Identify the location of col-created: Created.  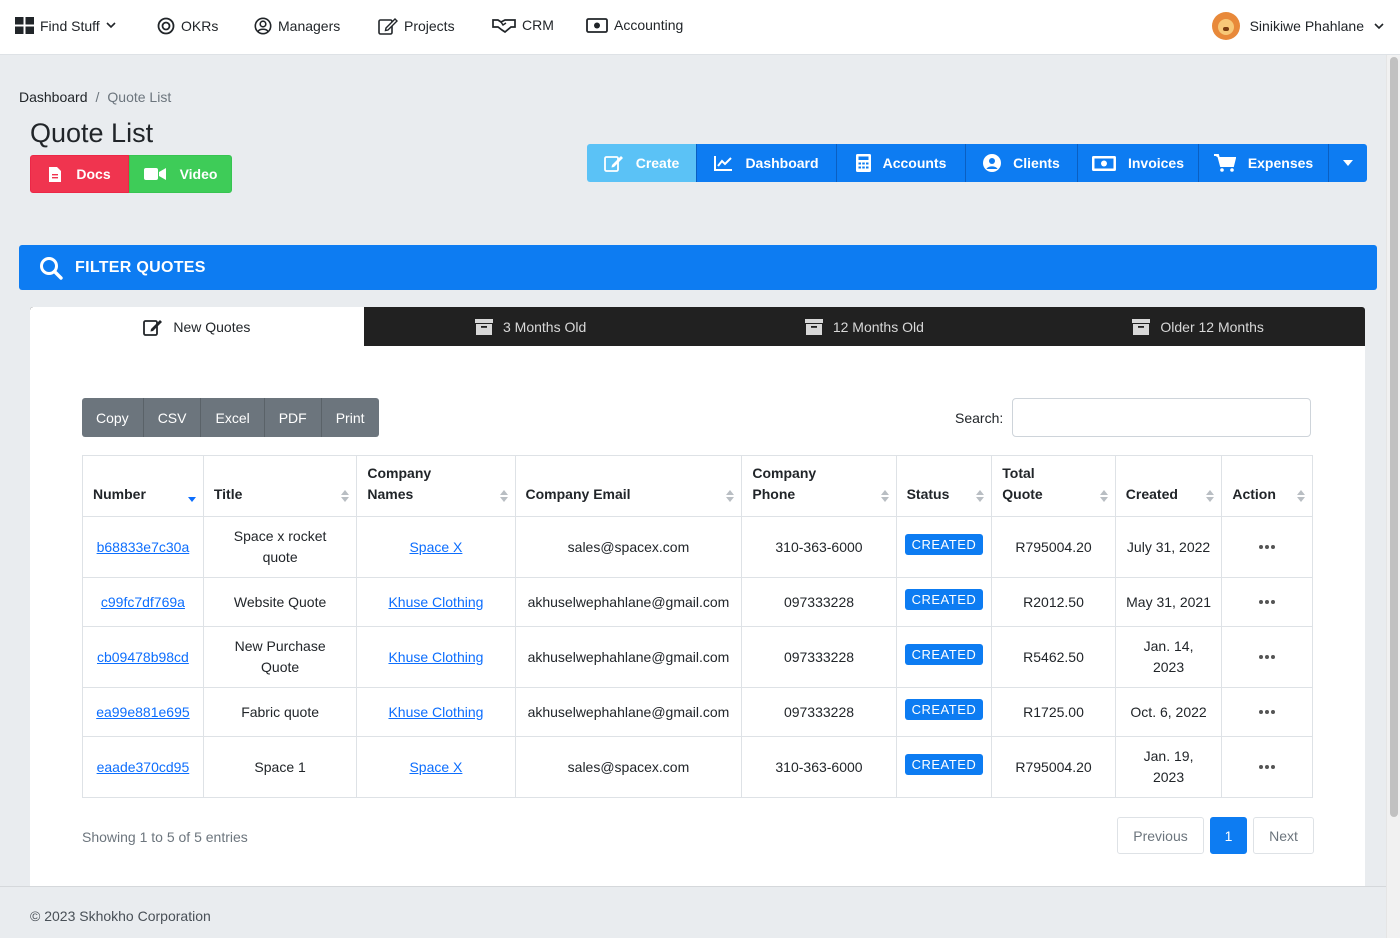
(1168, 486).